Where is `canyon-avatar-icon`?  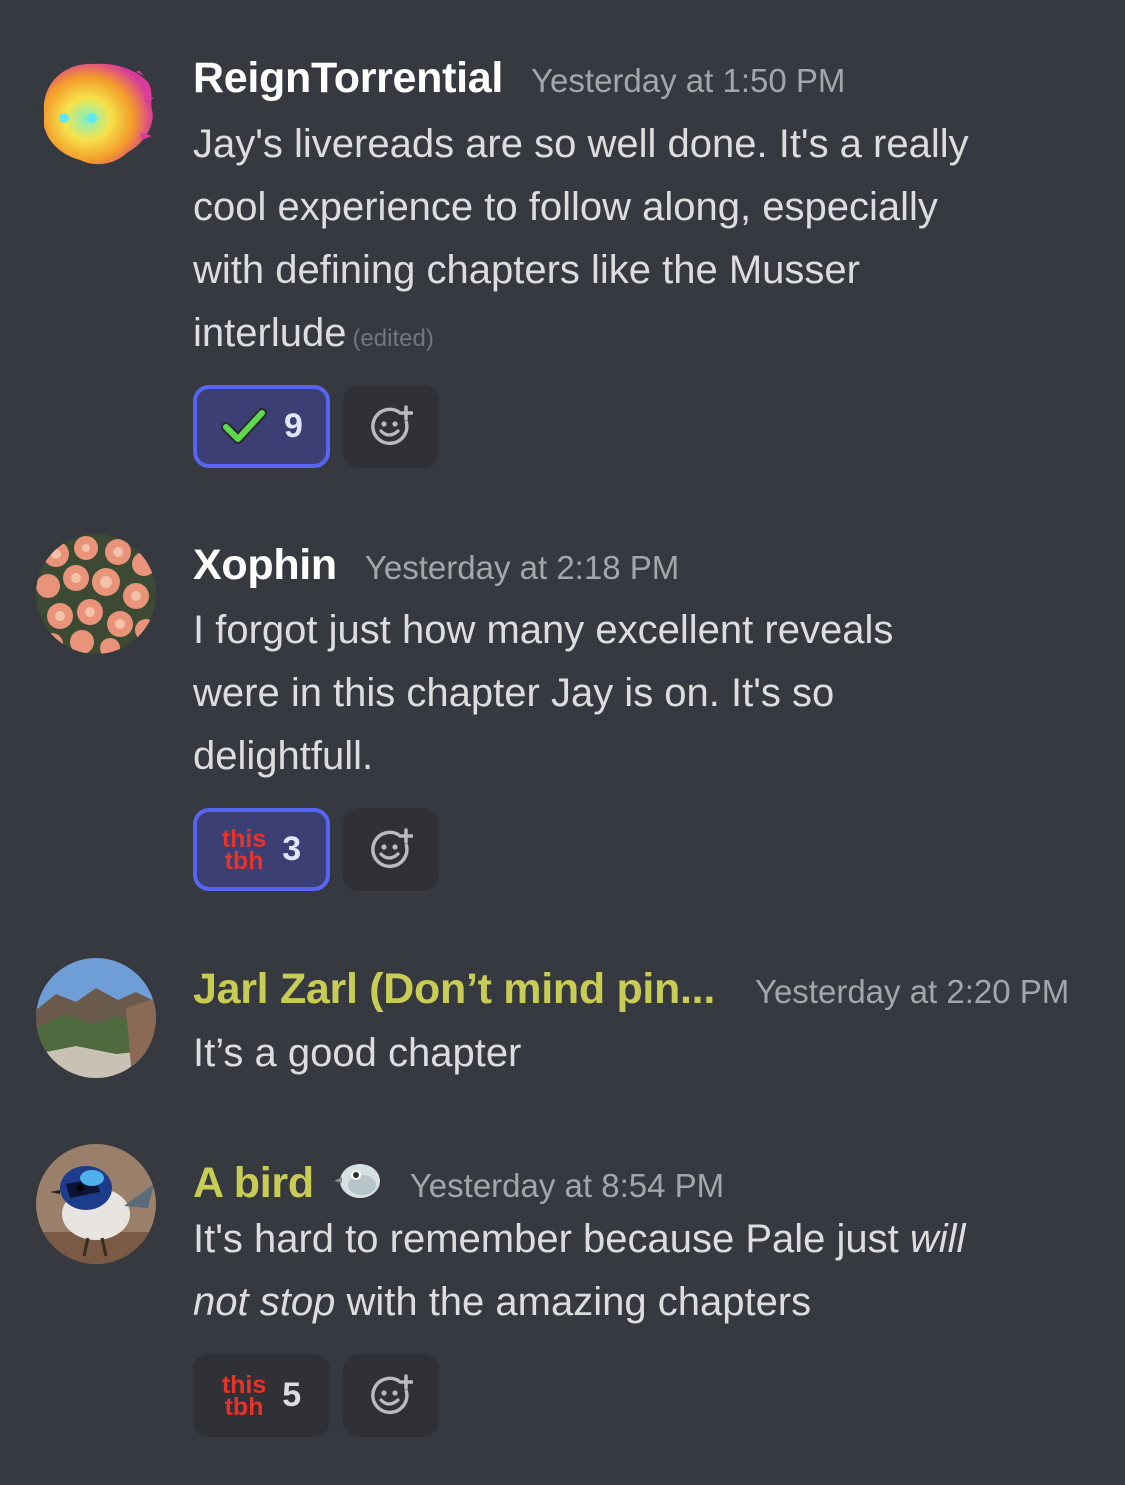
canyon-avatar-icon is located at coordinates (96, 1018).